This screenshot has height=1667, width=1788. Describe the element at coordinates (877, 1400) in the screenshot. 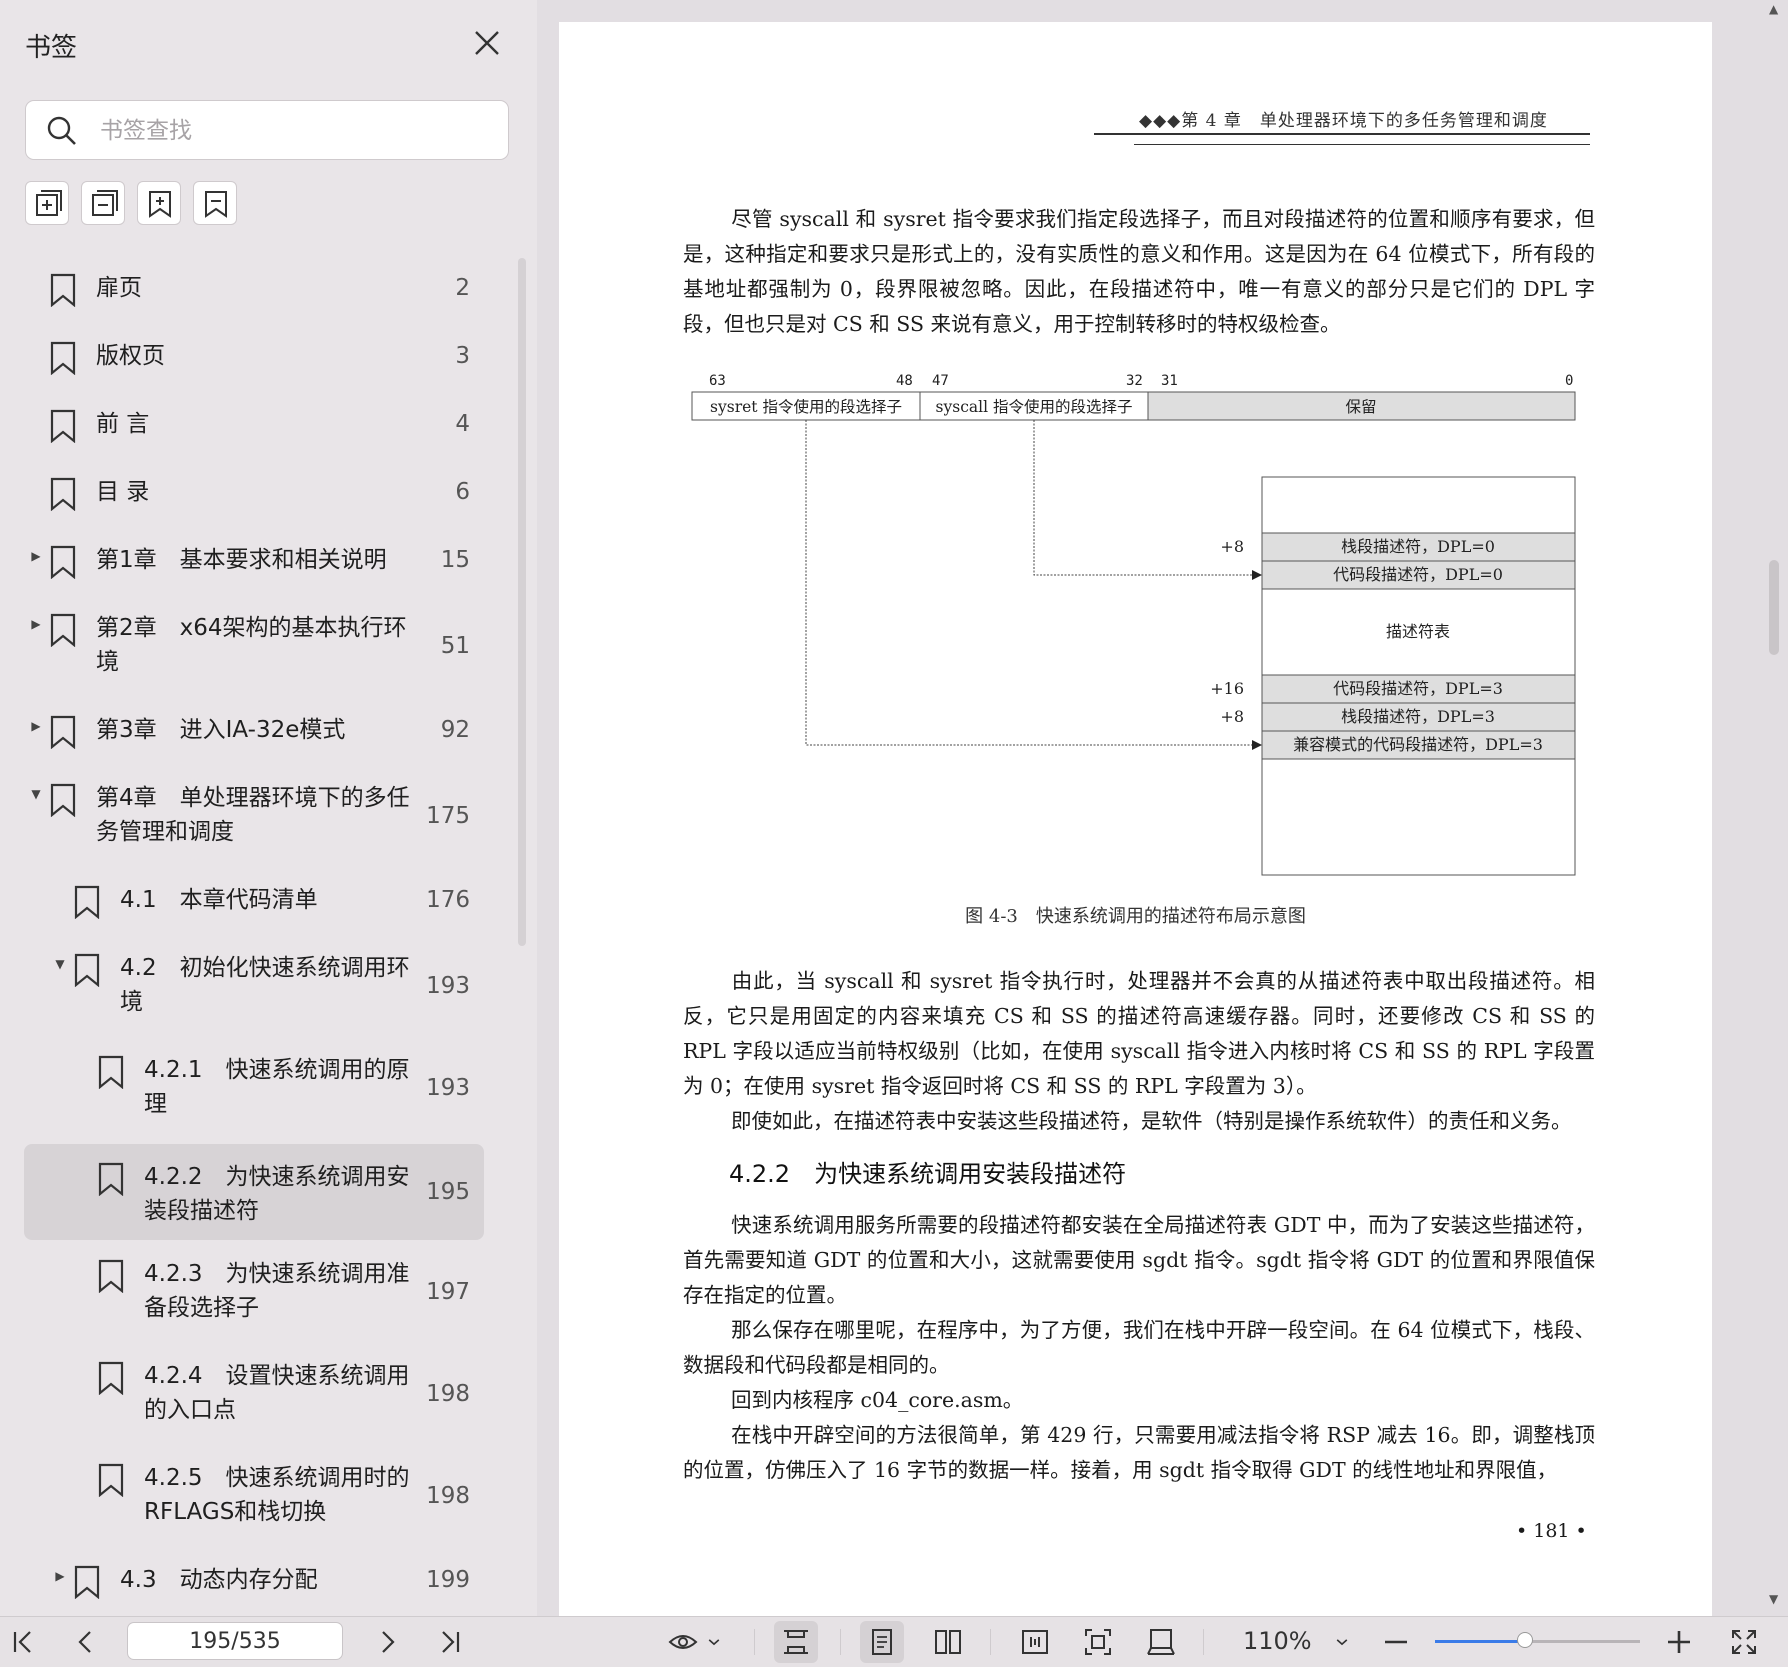

I see `paragraph: 回到内核程序 c04_core.asm。` at that location.